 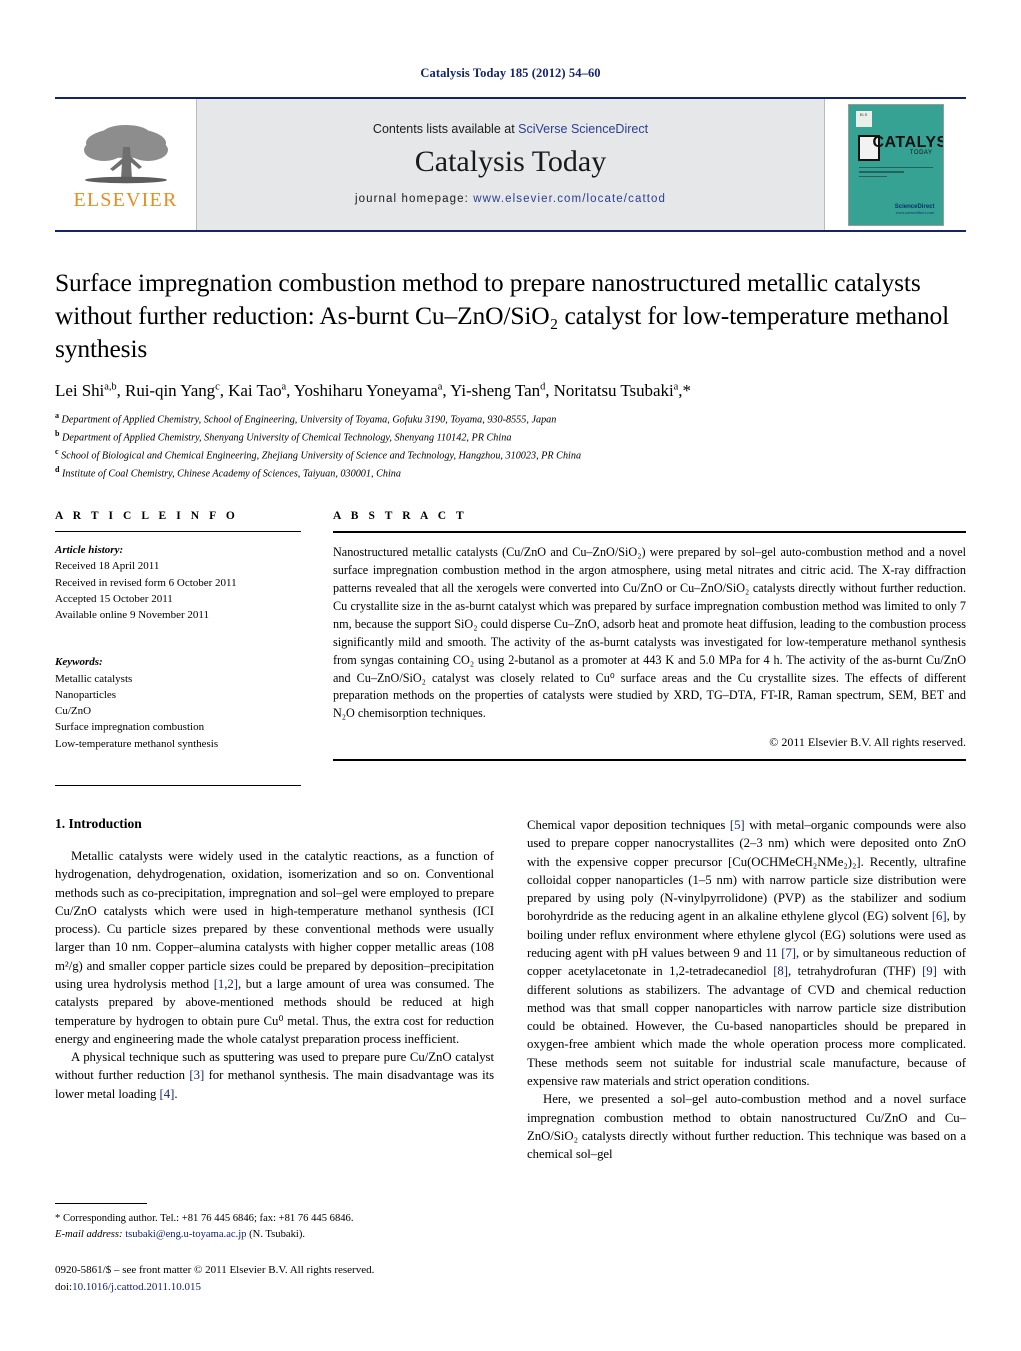 I want to click on abstract-heading: A B S T R A C T, so click(x=400, y=515).